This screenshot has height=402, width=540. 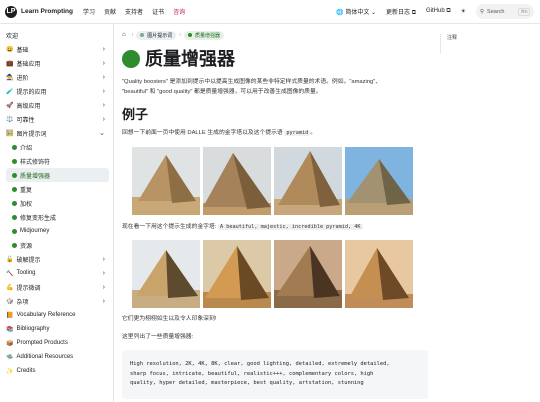 I want to click on nav-learn: 学习, so click(x=89, y=11).